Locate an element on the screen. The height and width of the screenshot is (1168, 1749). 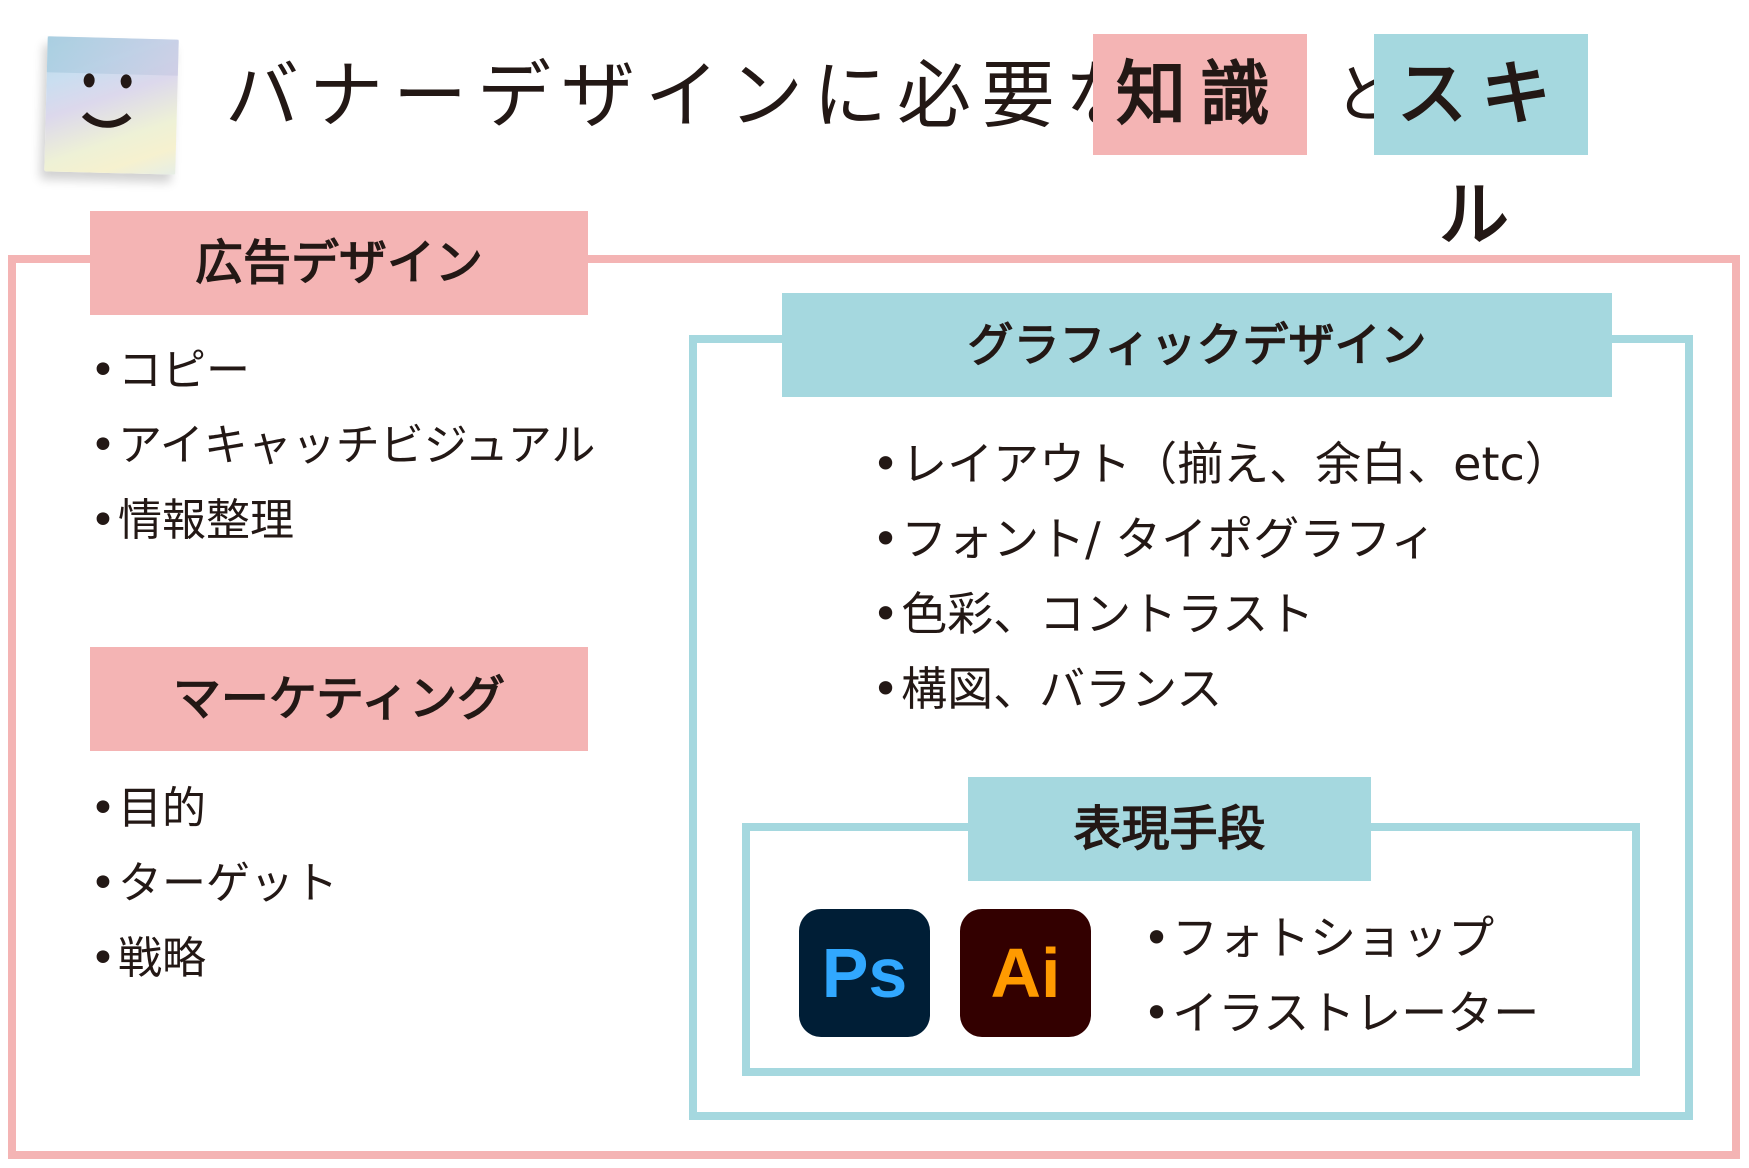
section-label-expression: 表現手段 is located at coordinates (1169, 829).